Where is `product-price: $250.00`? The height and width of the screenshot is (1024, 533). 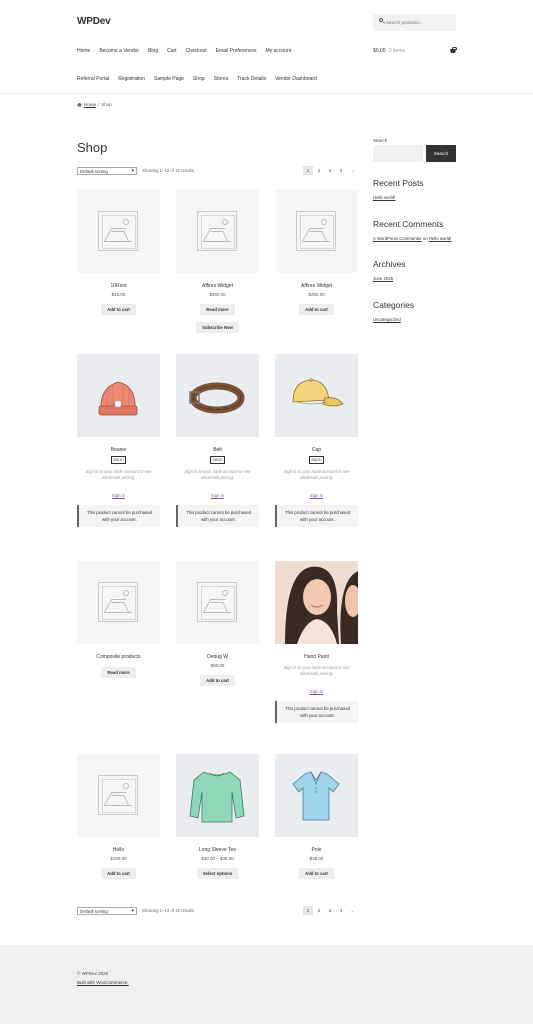 product-price: $250.00 is located at coordinates (316, 294).